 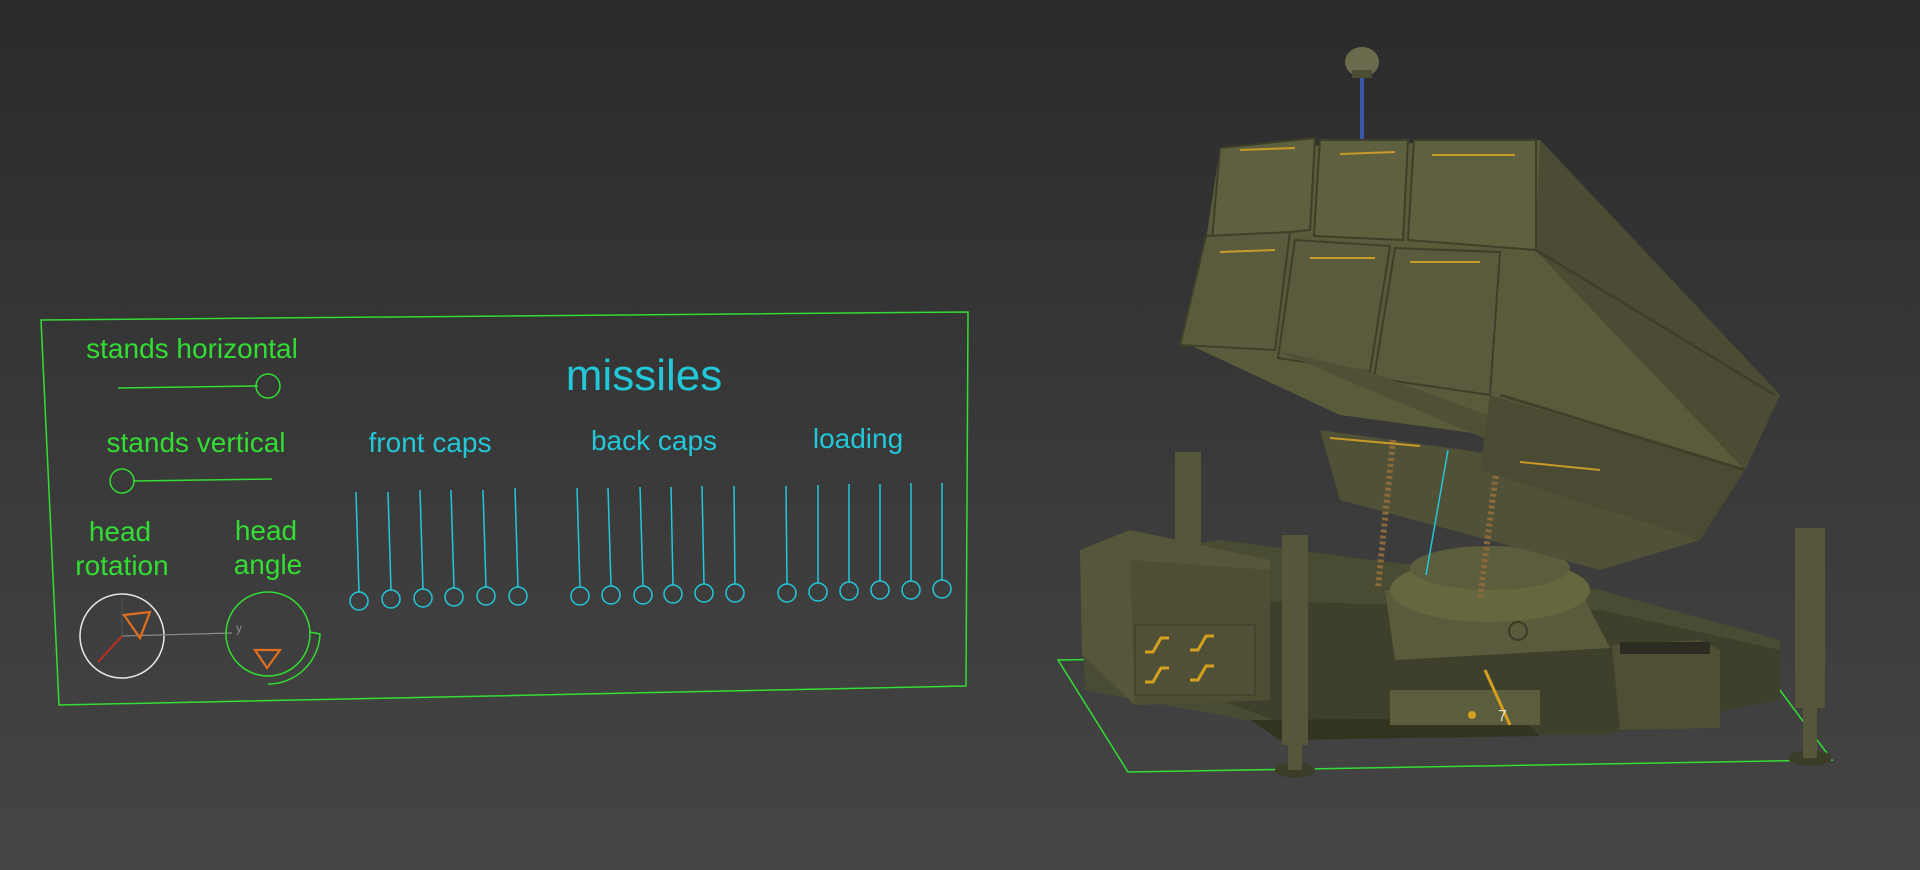 What do you see at coordinates (192, 348) in the screenshot?
I see `stands-horizontal-label: stands horizontal` at bounding box center [192, 348].